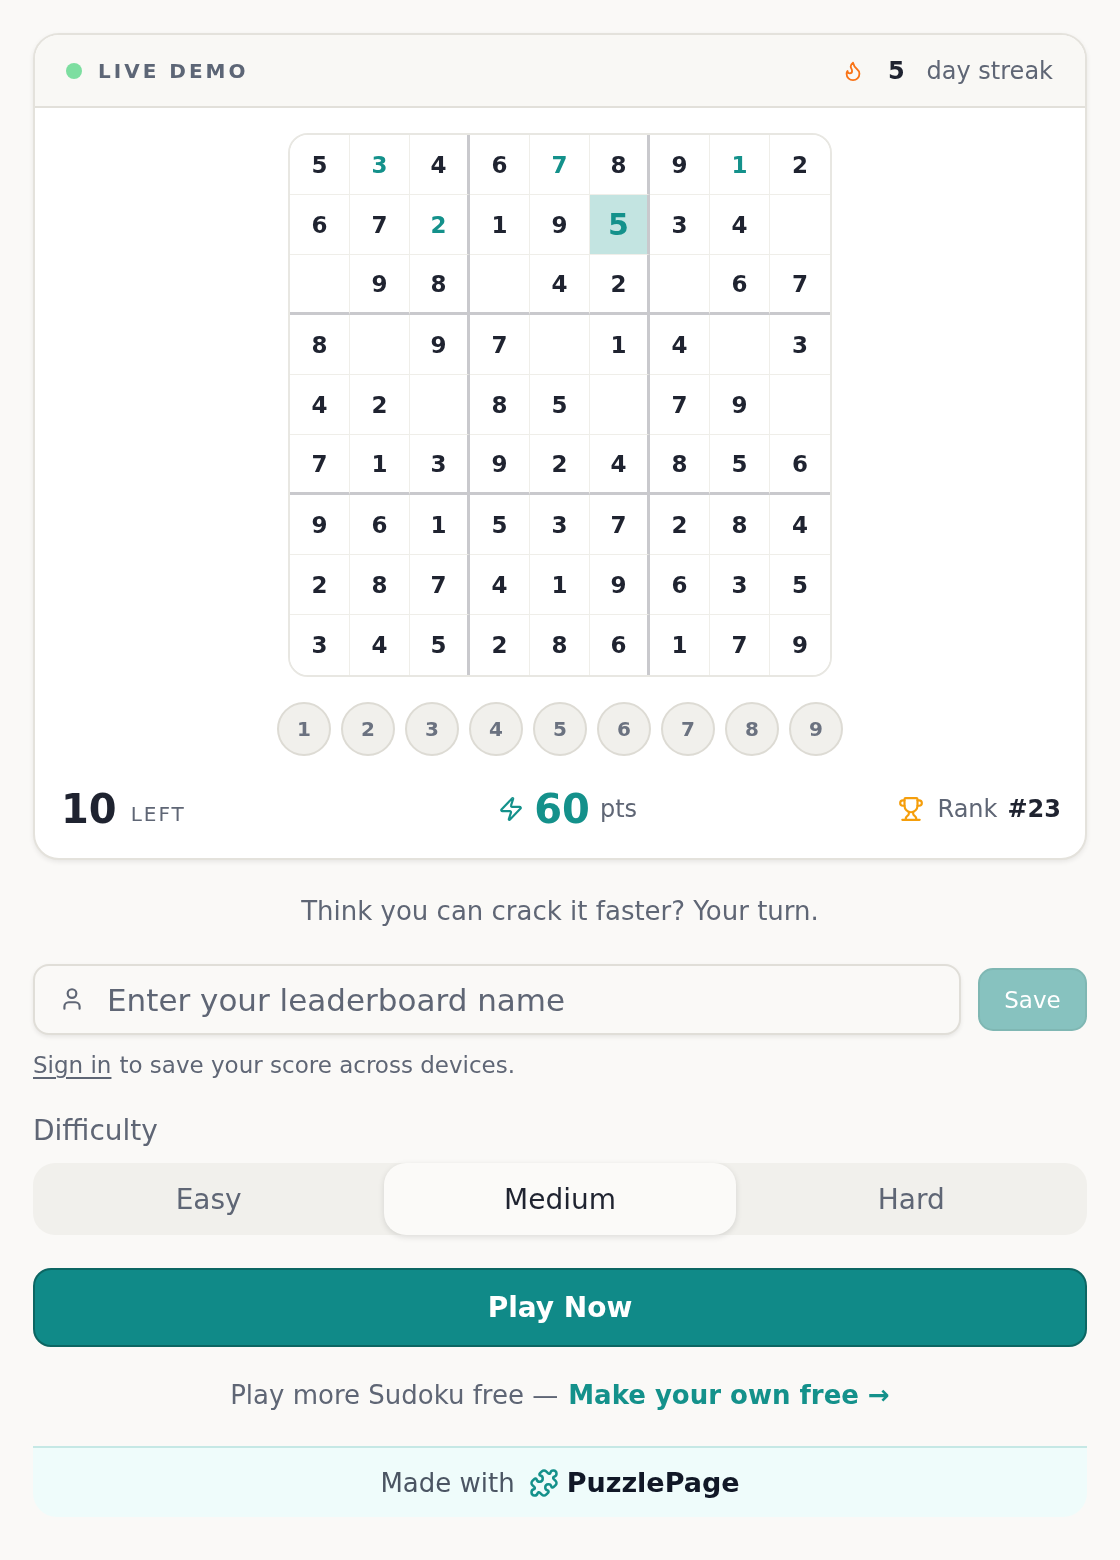  I want to click on number-button: 7, so click(688, 729).